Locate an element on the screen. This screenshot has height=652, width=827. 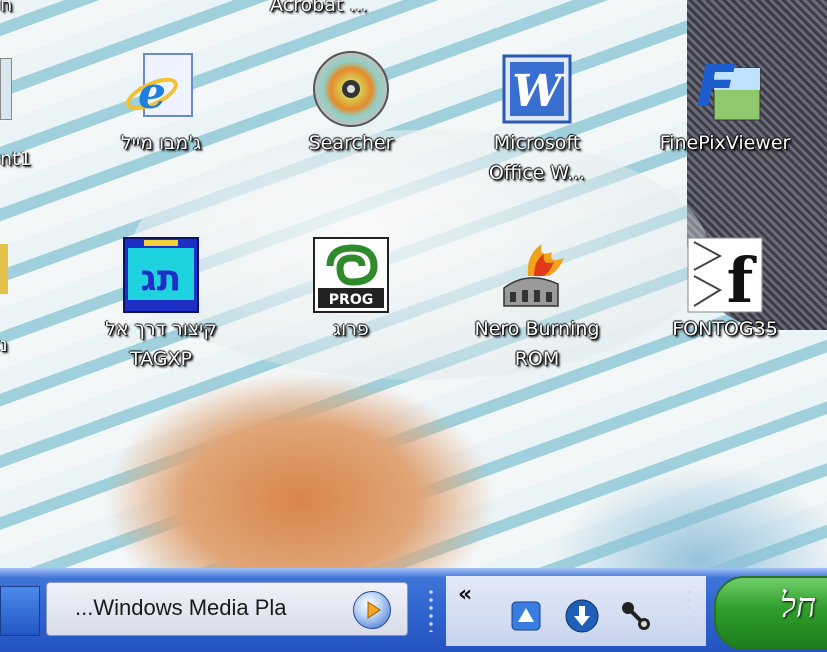
download-icon is located at coordinates (582, 616).